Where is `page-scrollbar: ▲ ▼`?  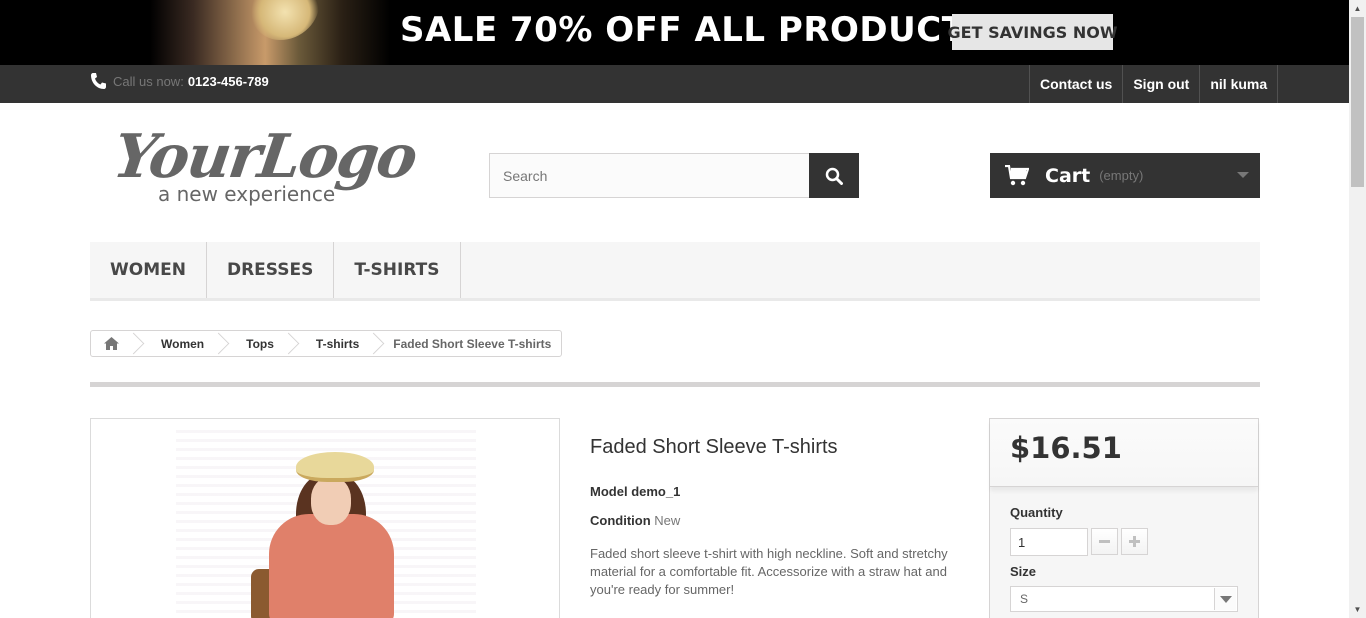
page-scrollbar: ▲ ▼ is located at coordinates (1357, 309).